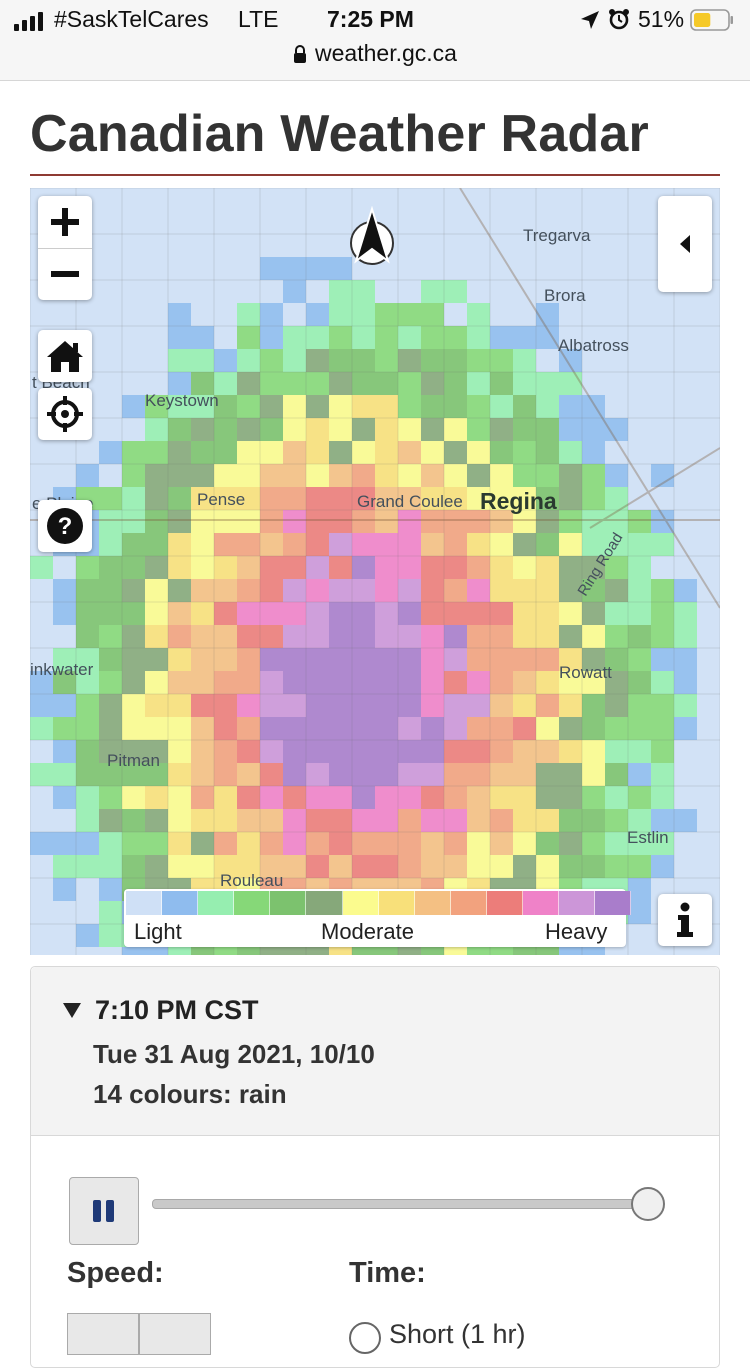  I want to click on help-icon: ?, so click(65, 526).